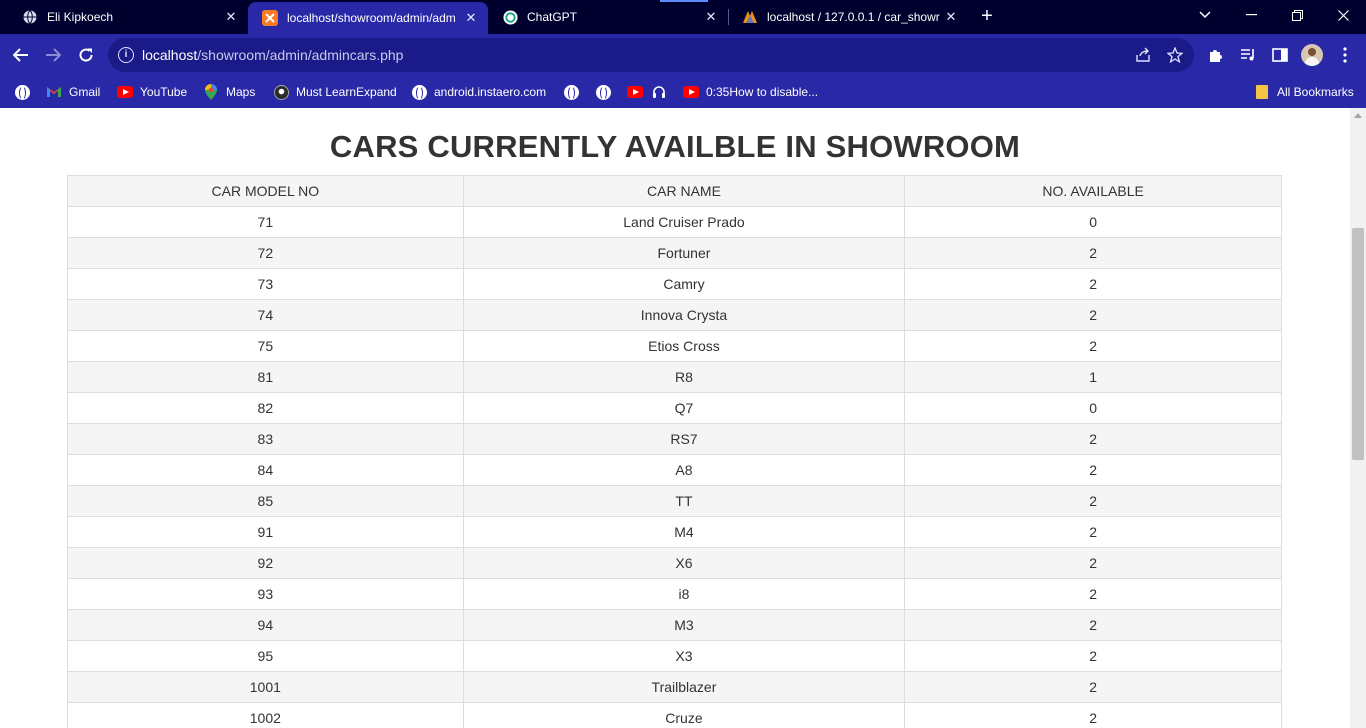  I want to click on new-tab-button: +, so click(987, 16).